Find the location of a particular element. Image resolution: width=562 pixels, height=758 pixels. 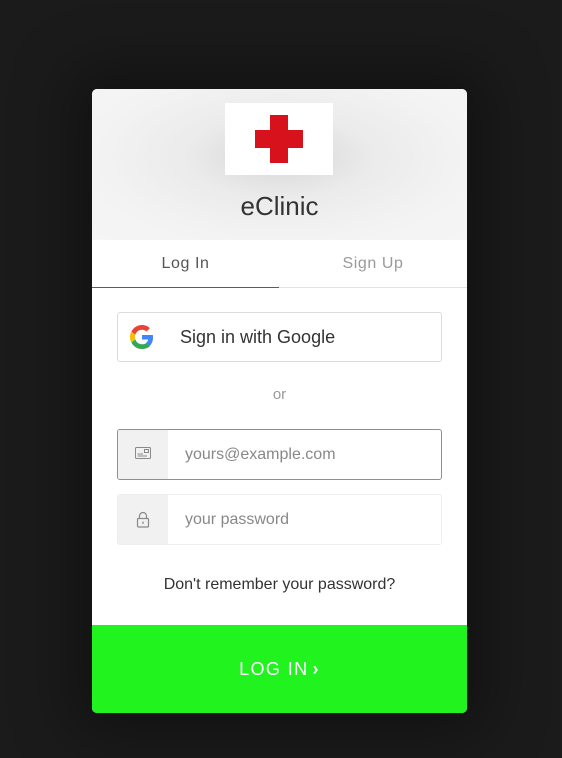

log-in-button: LOG IN › is located at coordinates (279, 669).